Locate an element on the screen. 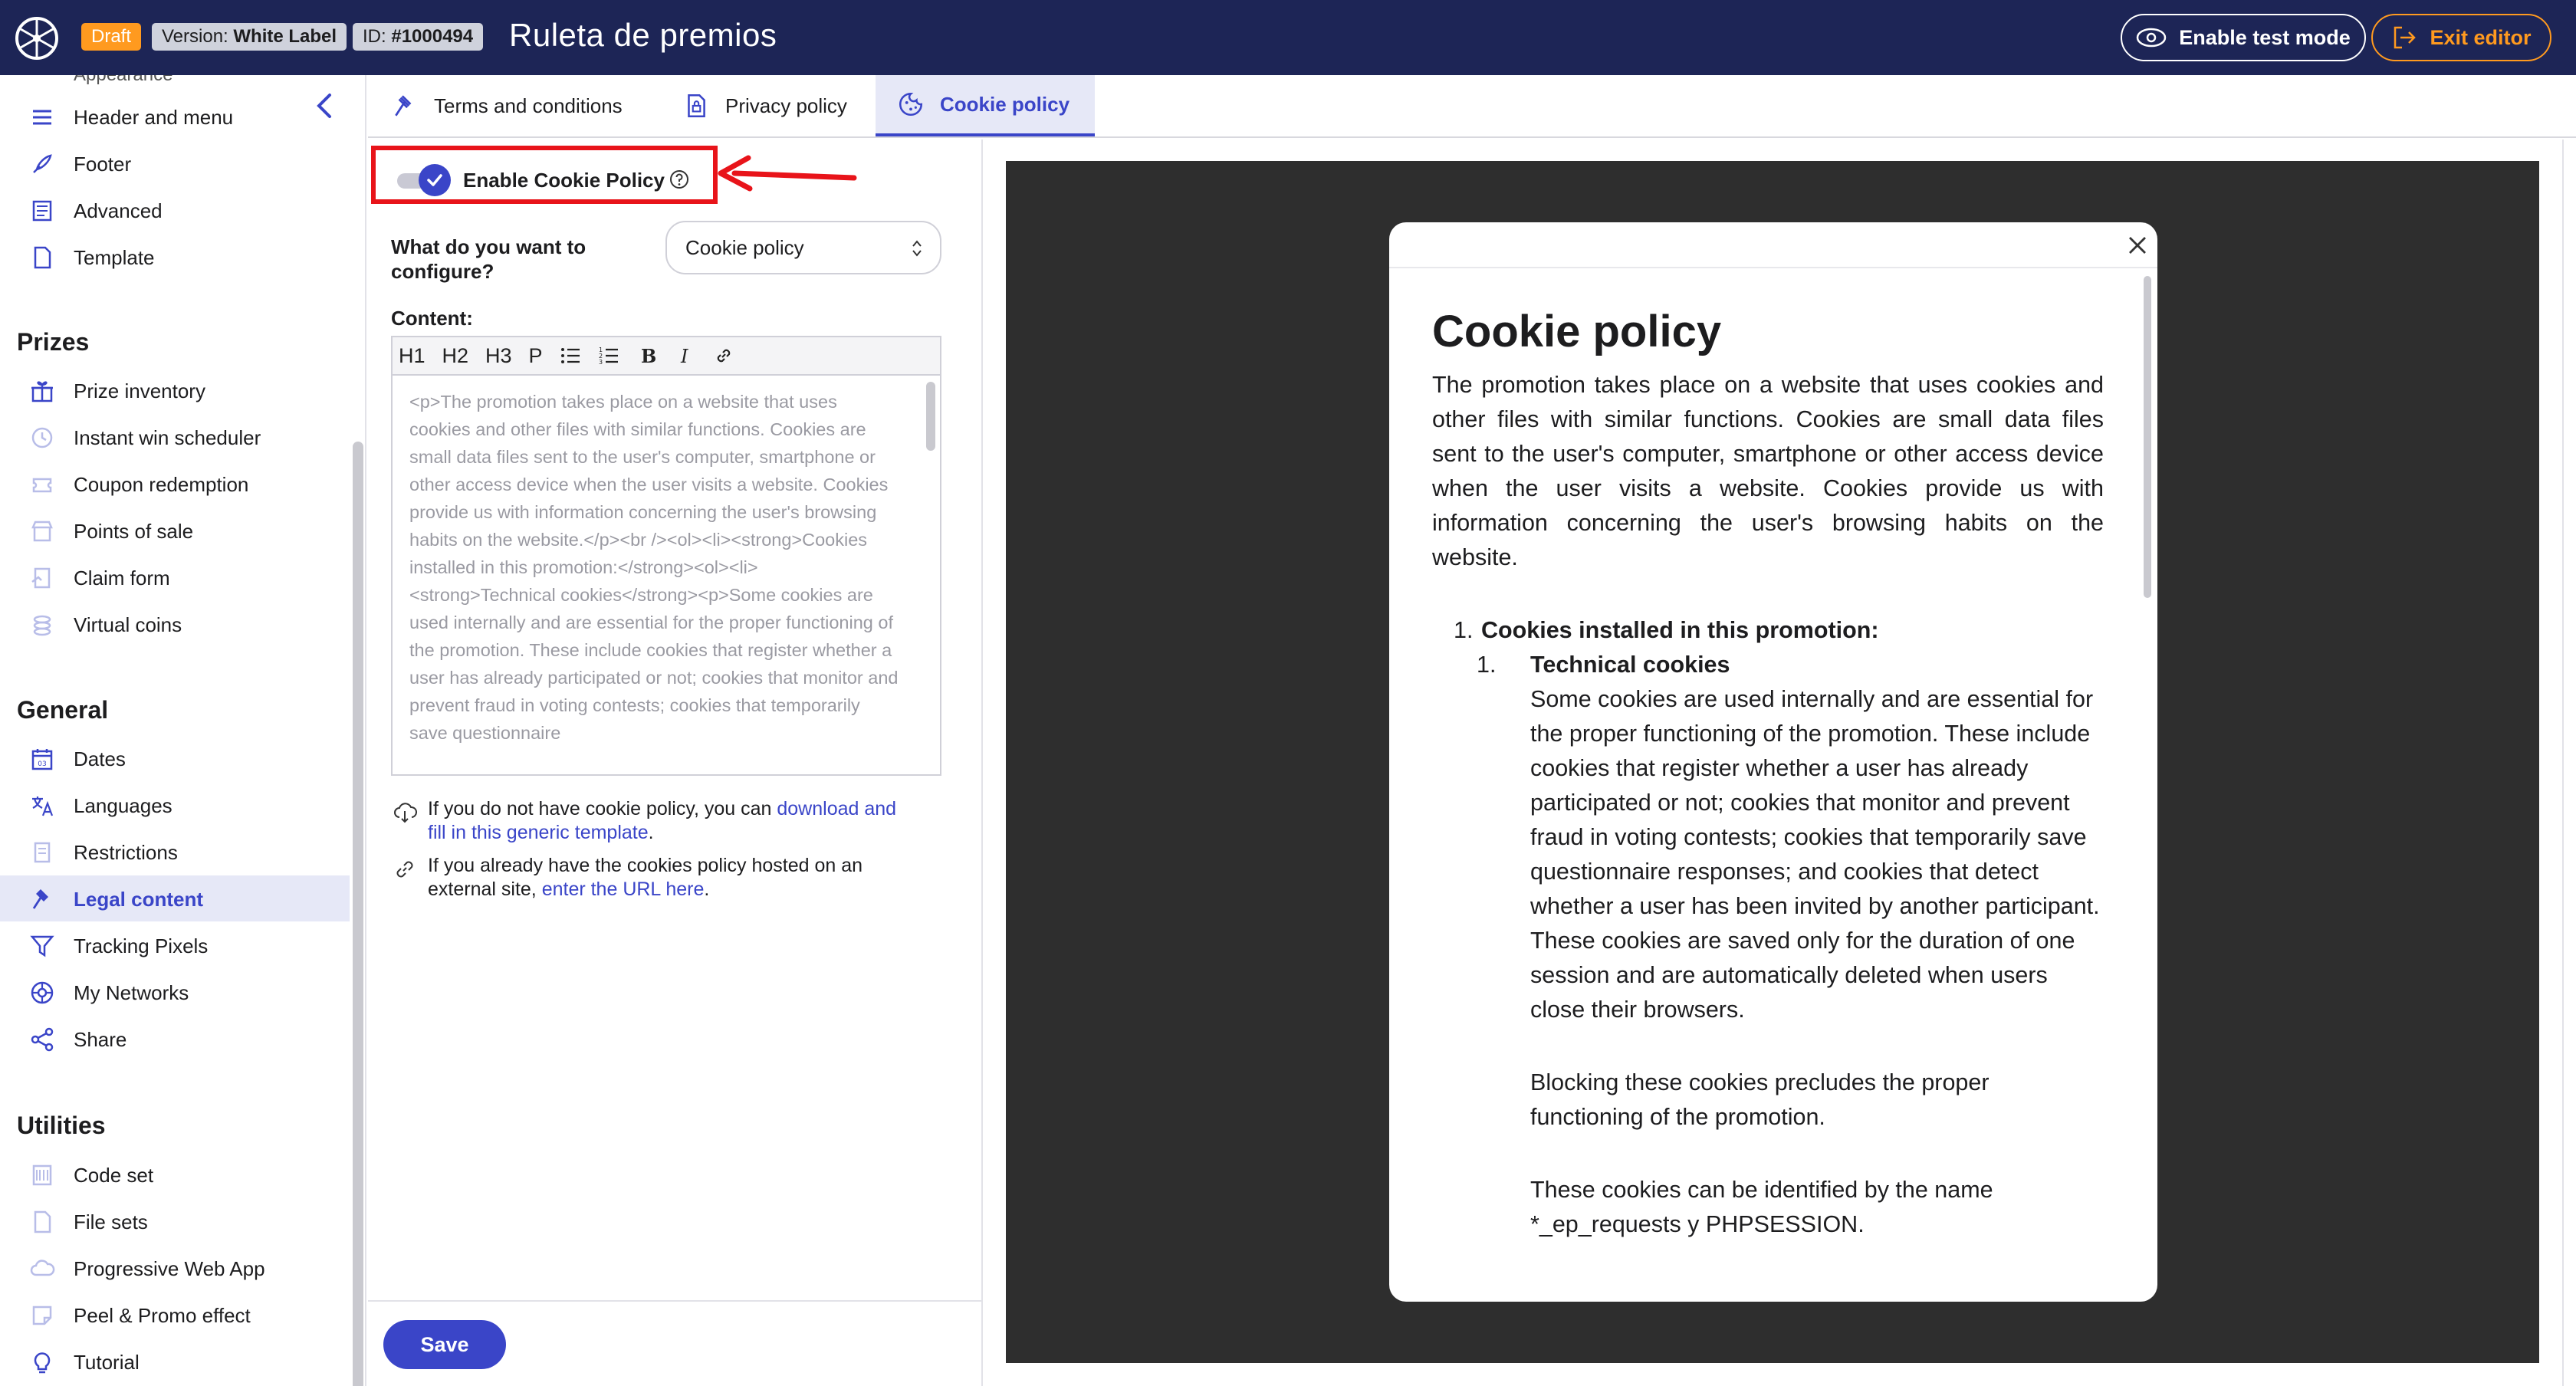 The height and width of the screenshot is (1386, 2576). bullet-list-icon is located at coordinates (571, 355).